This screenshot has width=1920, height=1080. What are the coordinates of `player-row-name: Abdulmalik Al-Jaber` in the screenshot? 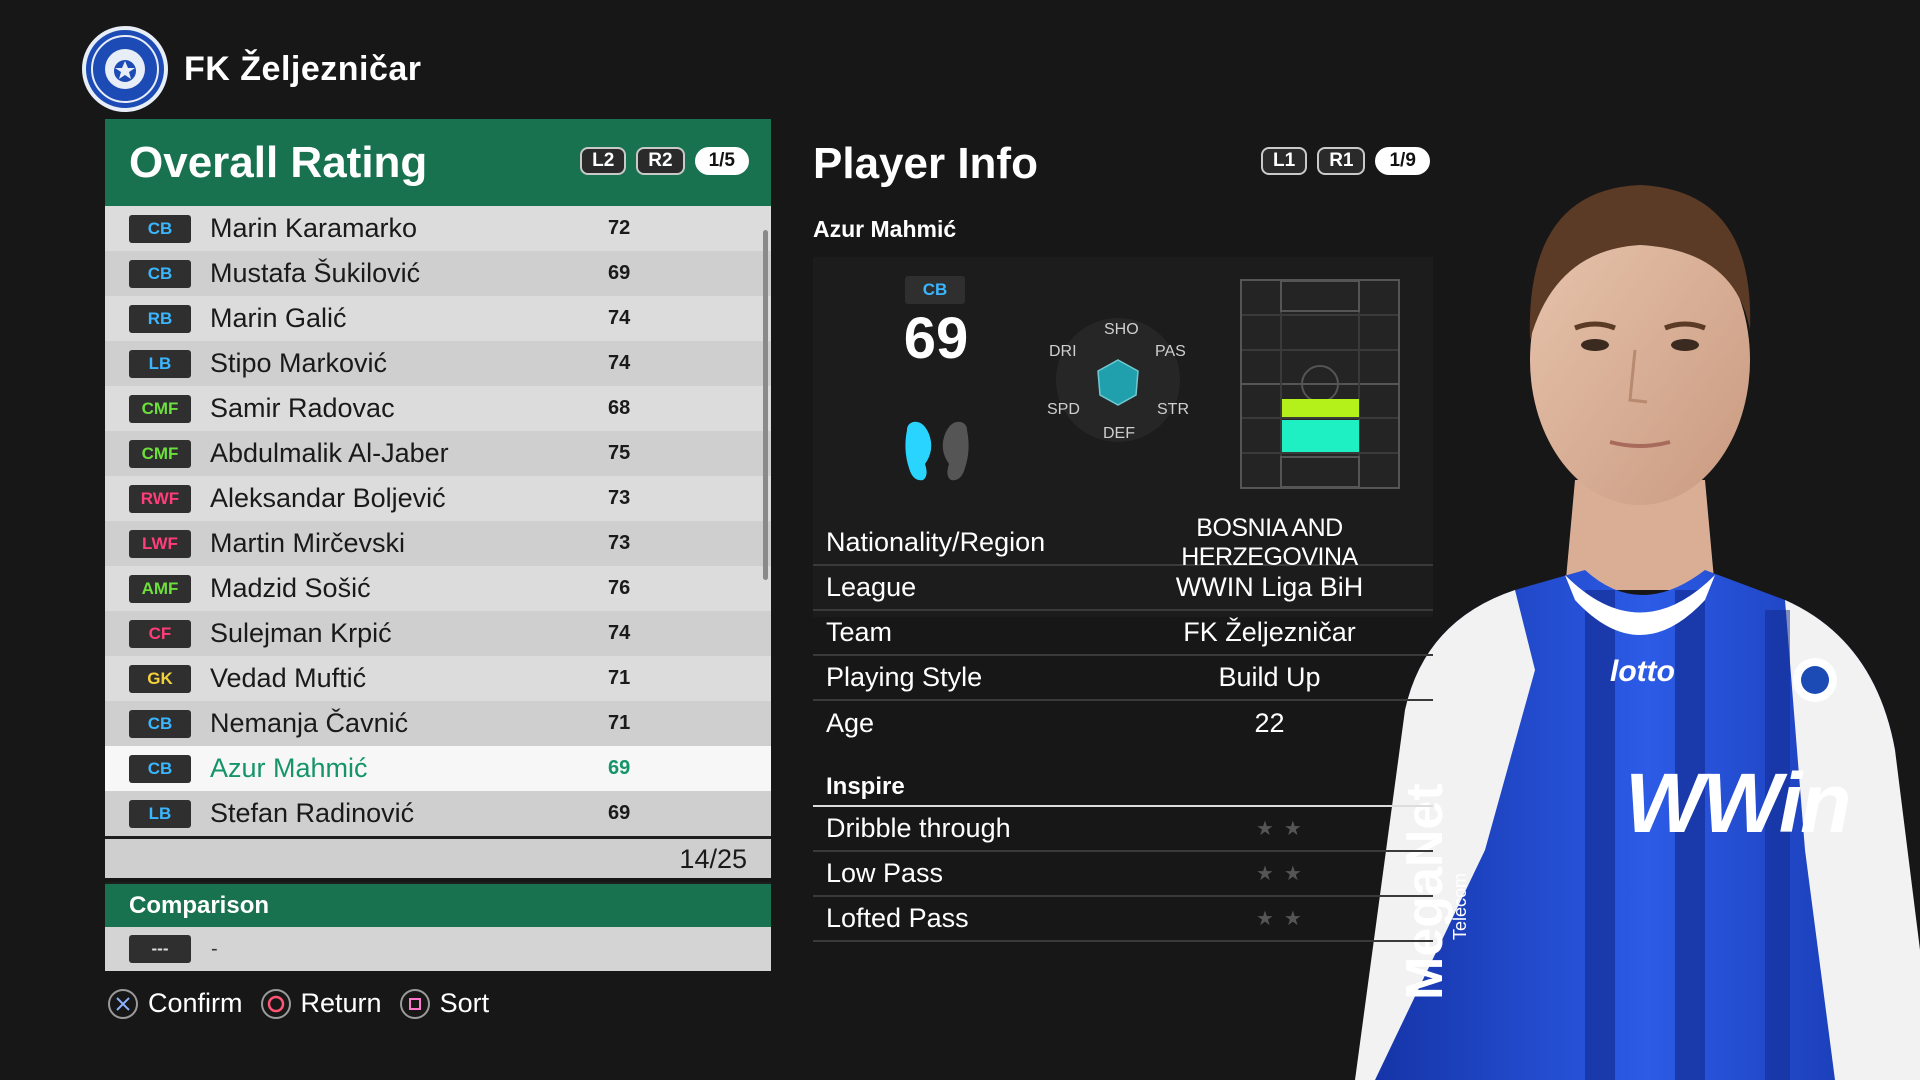 It's located at (329, 453).